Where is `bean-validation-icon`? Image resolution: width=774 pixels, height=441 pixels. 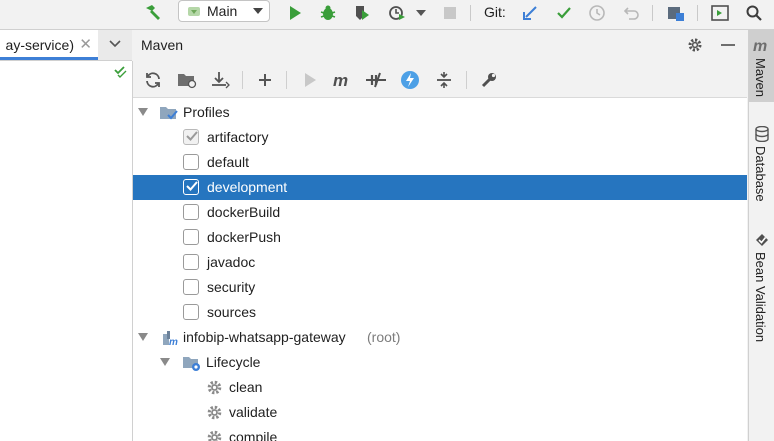 bean-validation-icon is located at coordinates (762, 240).